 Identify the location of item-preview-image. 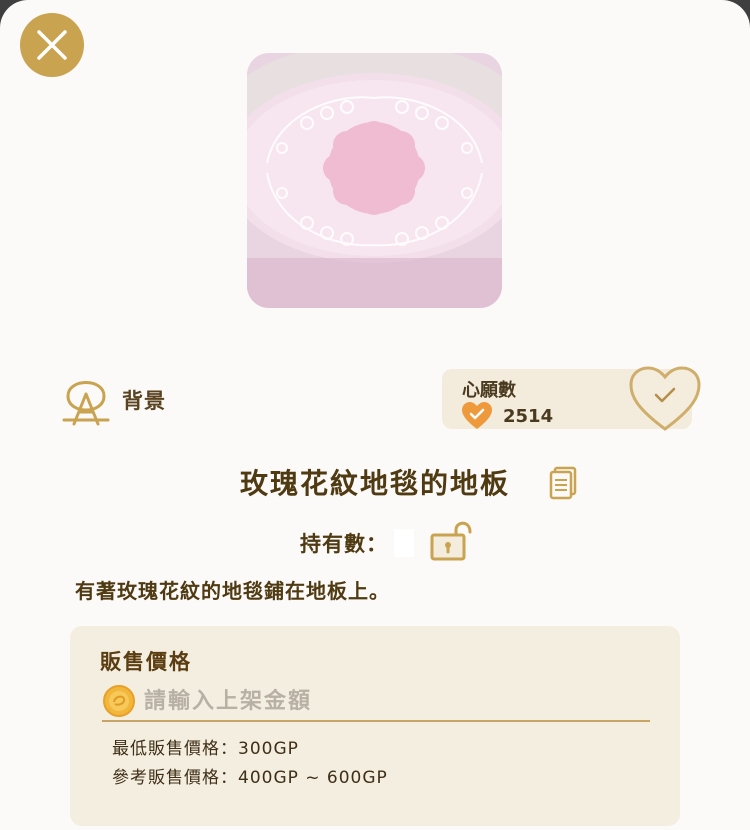
(374, 180).